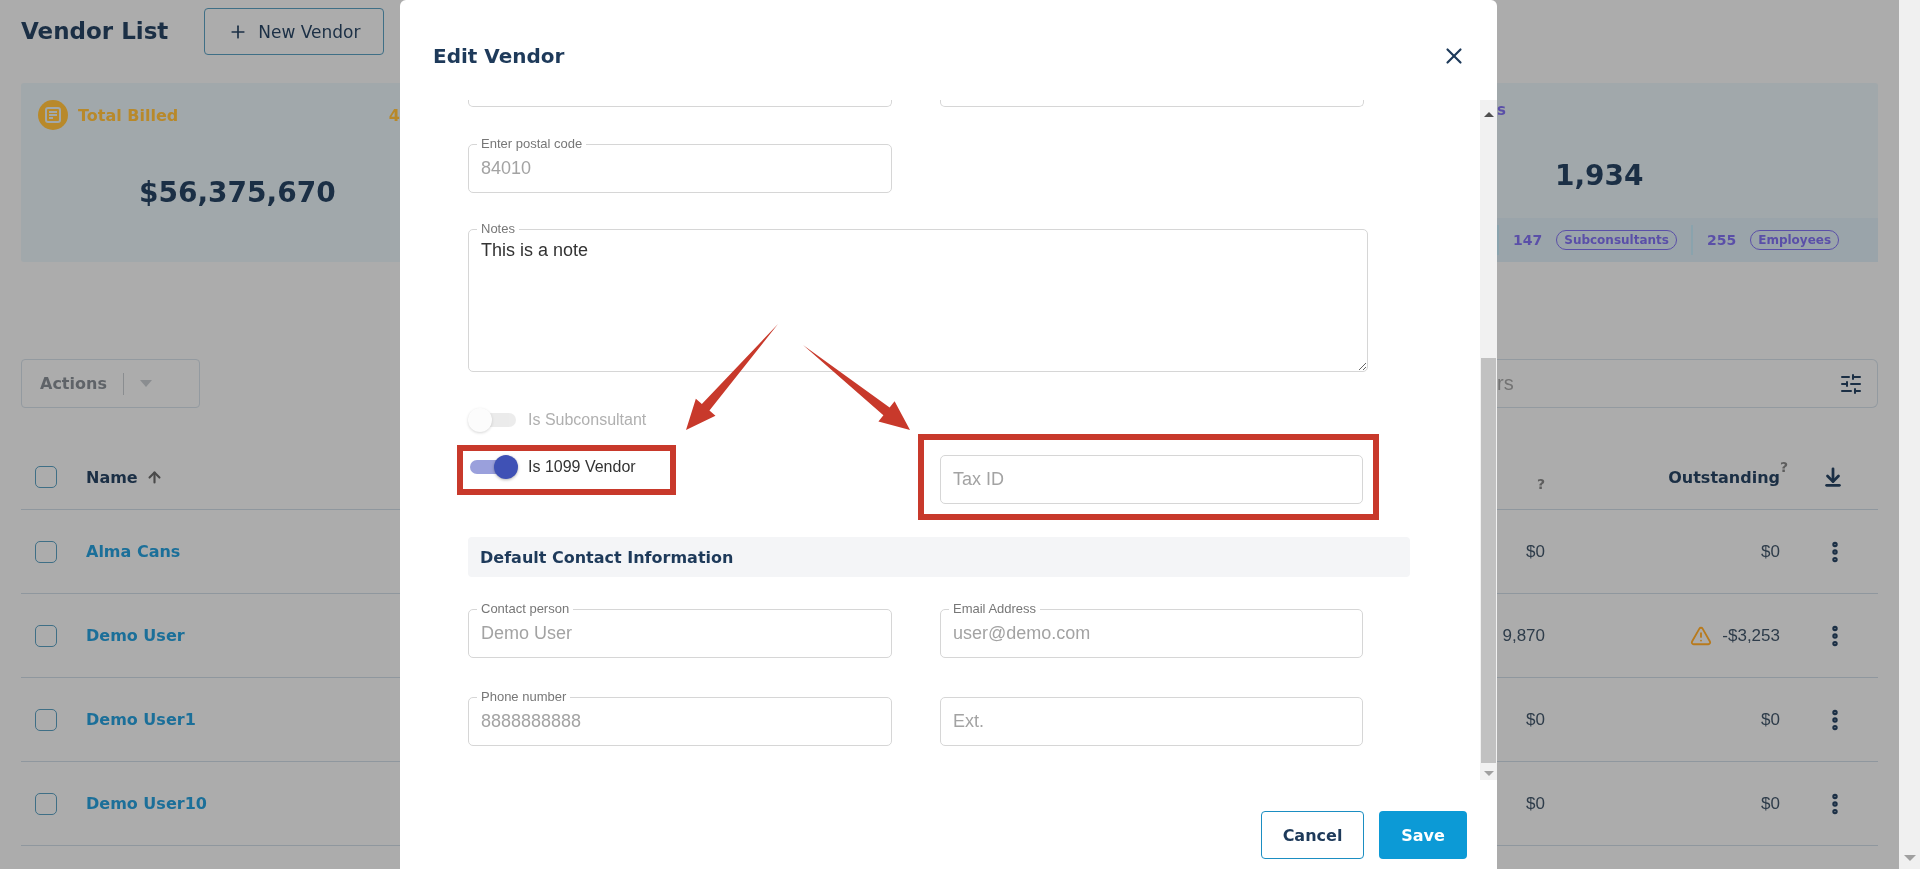  I want to click on up-arrow-icon, so click(1488, 114).